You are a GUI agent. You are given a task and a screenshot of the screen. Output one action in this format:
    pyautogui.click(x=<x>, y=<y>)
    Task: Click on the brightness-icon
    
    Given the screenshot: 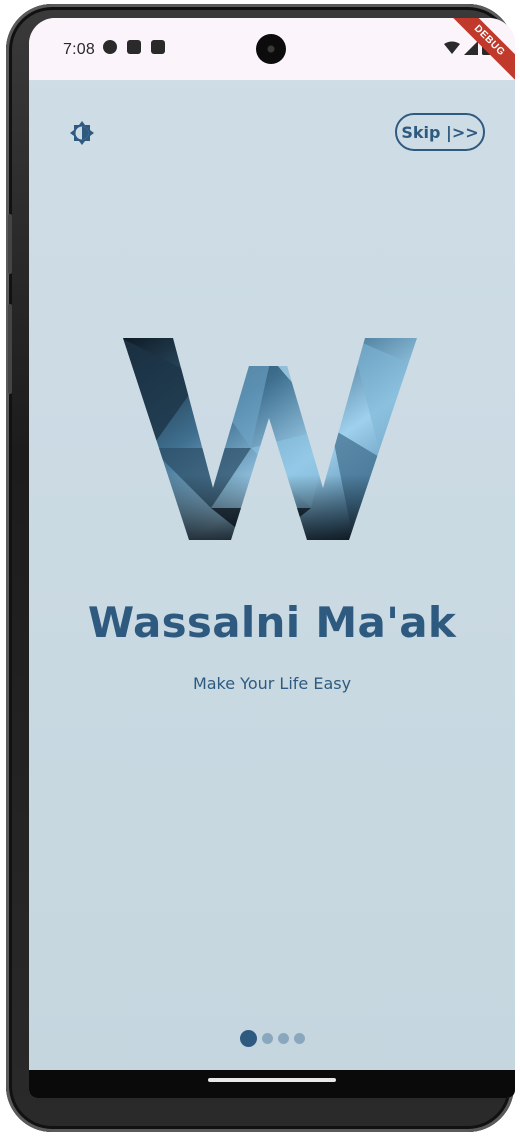 What is the action you would take?
    pyautogui.click(x=82, y=133)
    